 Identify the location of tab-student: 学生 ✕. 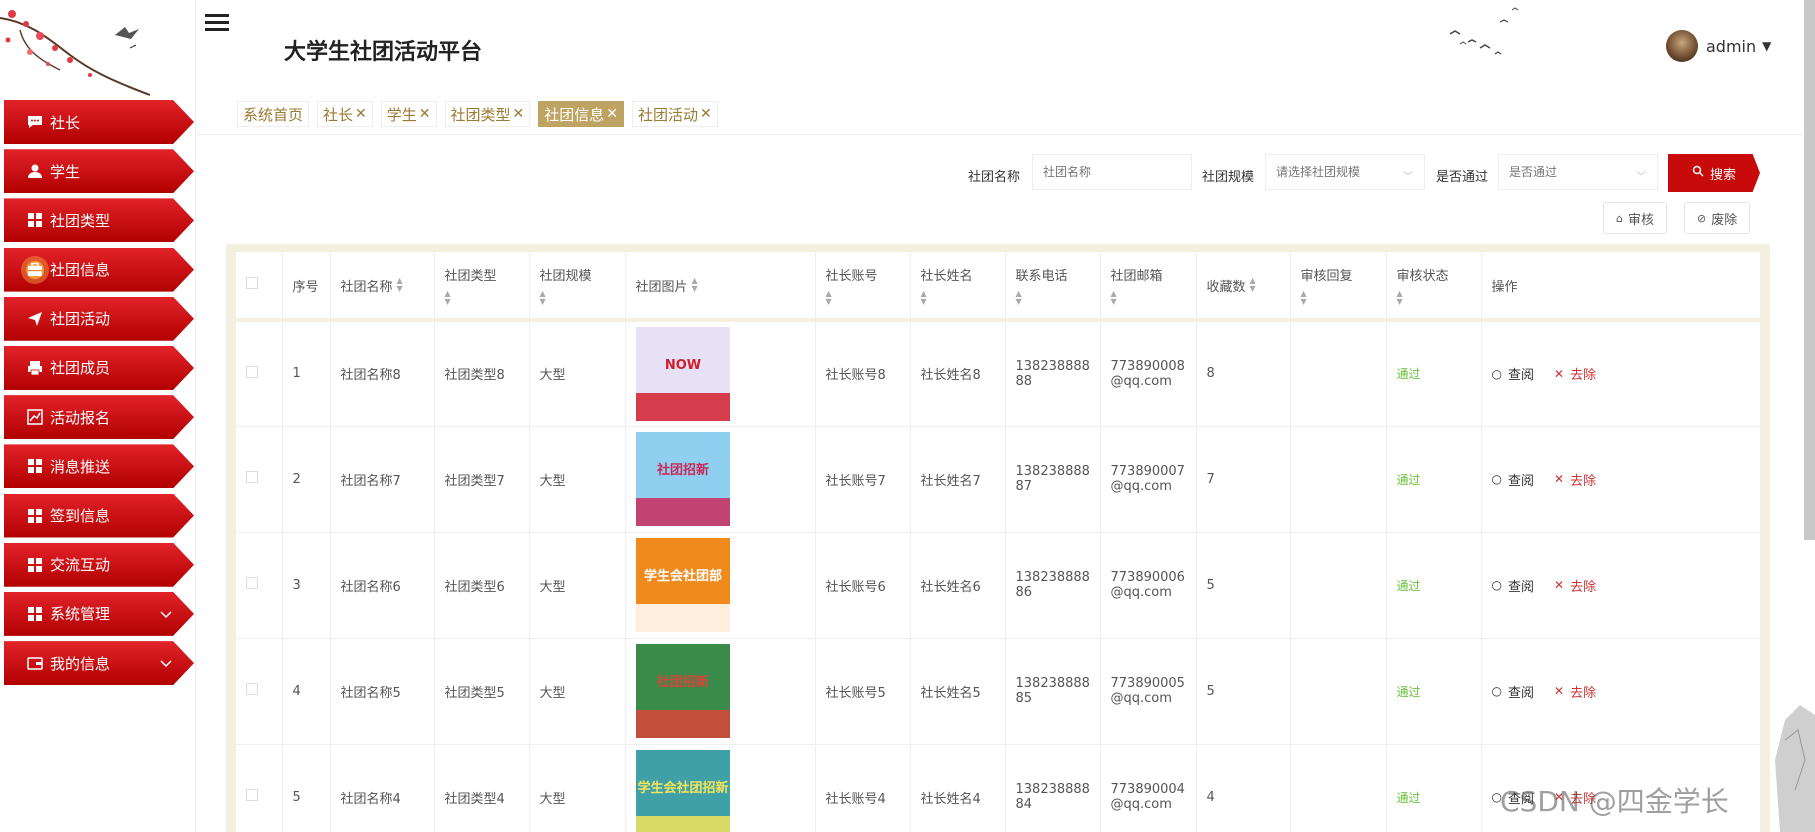
(408, 114).